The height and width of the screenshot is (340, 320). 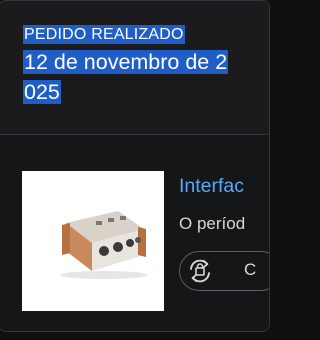 What do you see at coordinates (104, 34) in the screenshot?
I see `order-placed-label: PEDIDO REALIZADO` at bounding box center [104, 34].